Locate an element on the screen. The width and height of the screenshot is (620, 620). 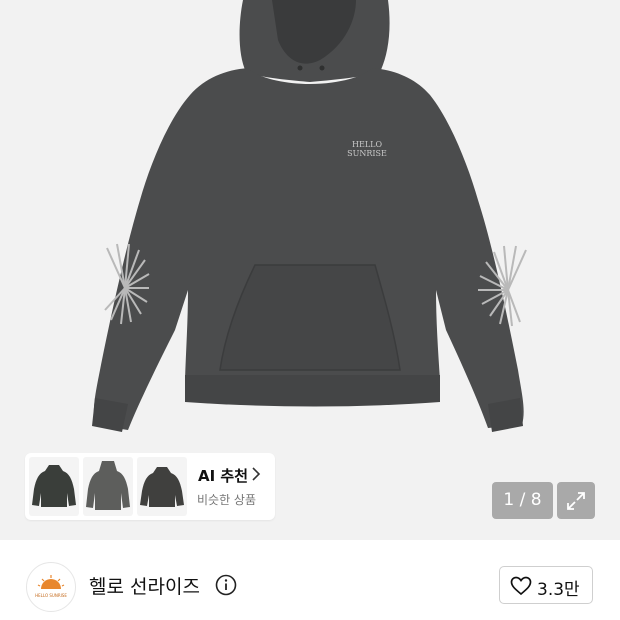
image-pager: 1 / 8 is located at coordinates (522, 500).